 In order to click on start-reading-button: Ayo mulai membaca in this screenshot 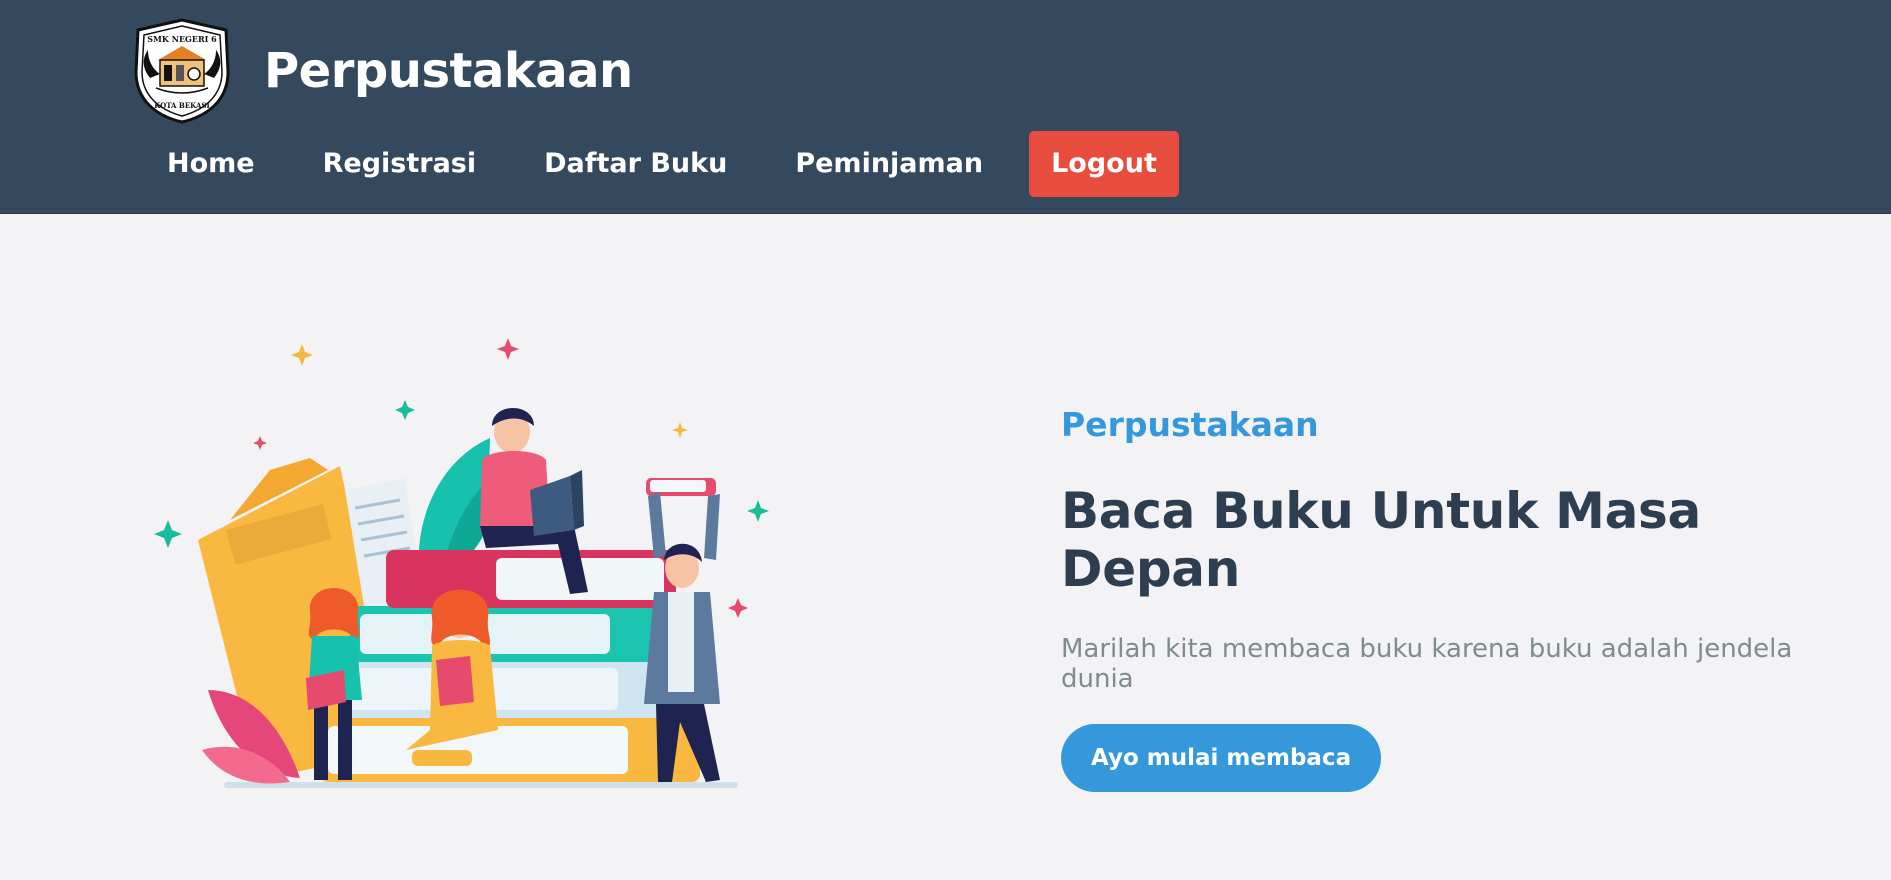, I will do `click(1221, 758)`.